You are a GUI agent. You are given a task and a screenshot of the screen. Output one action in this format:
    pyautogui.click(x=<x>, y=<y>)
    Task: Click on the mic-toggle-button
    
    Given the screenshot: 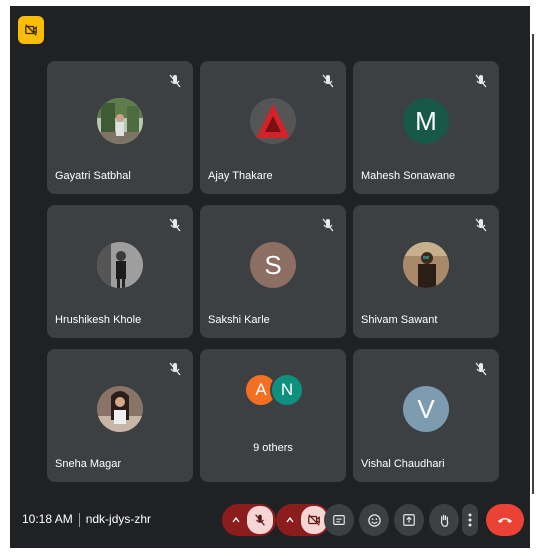 What is the action you would take?
    pyautogui.click(x=260, y=520)
    